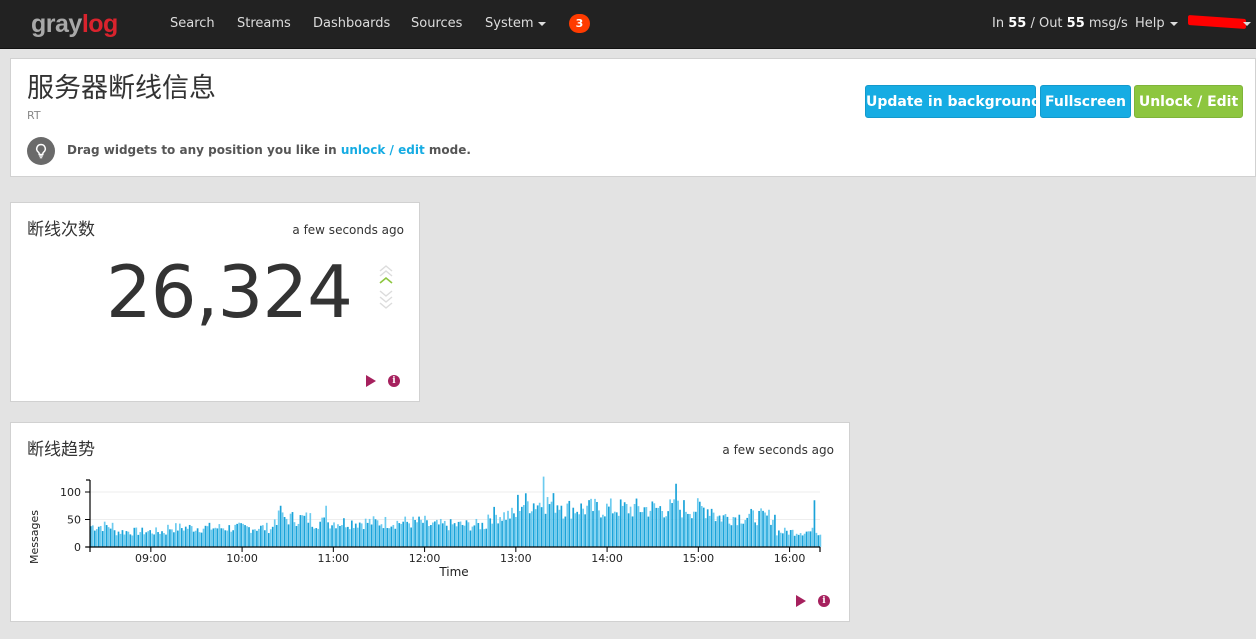 The width and height of the screenshot is (1256, 639). I want to click on update-in-background-button: Update in background, so click(953, 101).